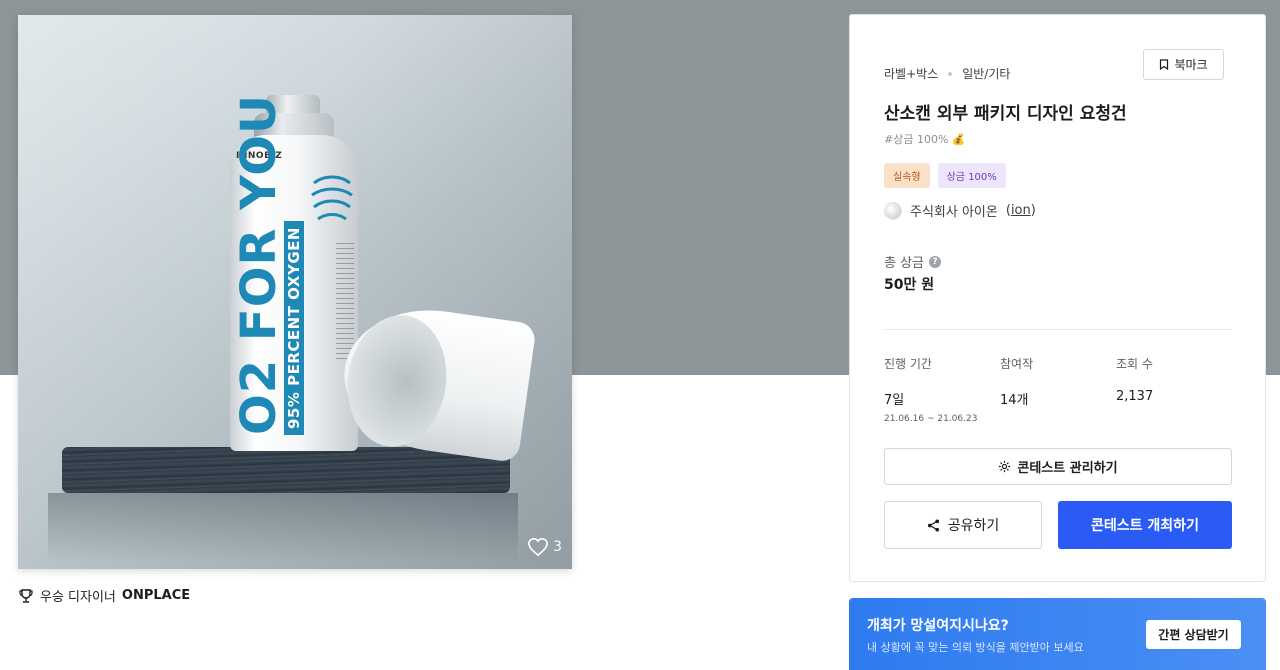 The image size is (1280, 670). Describe the element at coordinates (1005, 114) in the screenshot. I see `contest-title: 산소캔 외부 패키지 디자인 요청건` at that location.